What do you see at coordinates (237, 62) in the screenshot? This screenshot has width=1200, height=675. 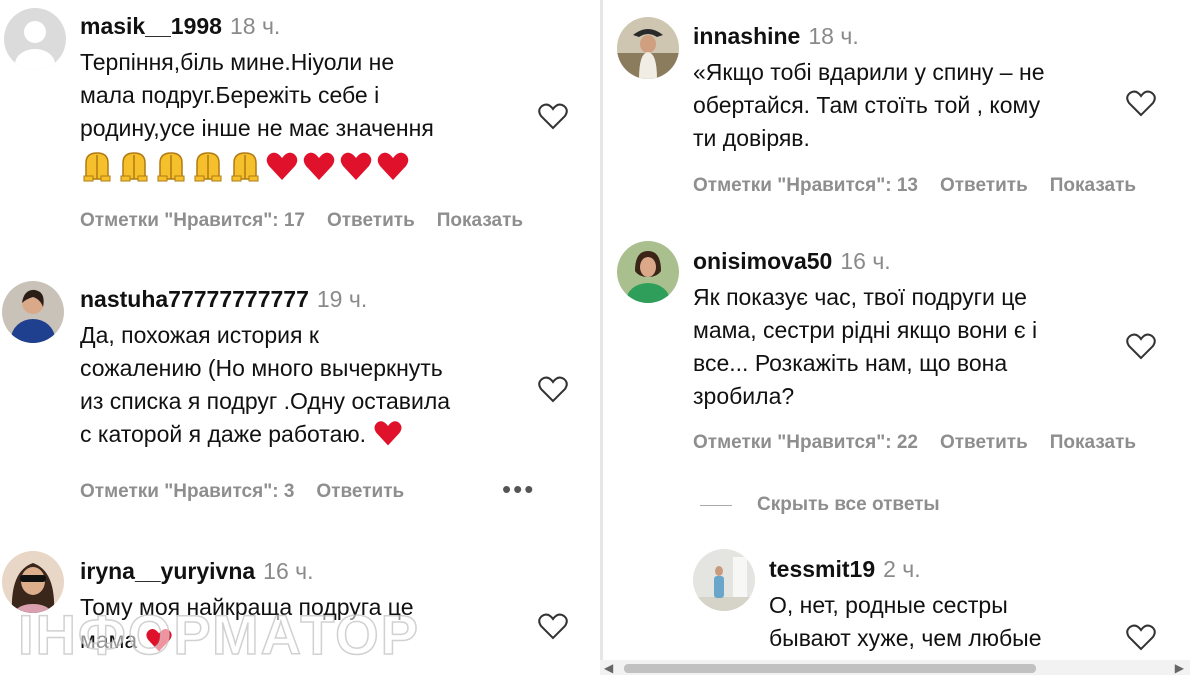 I see `comment-line: Терпіння,біль мине.Ніуоли не` at bounding box center [237, 62].